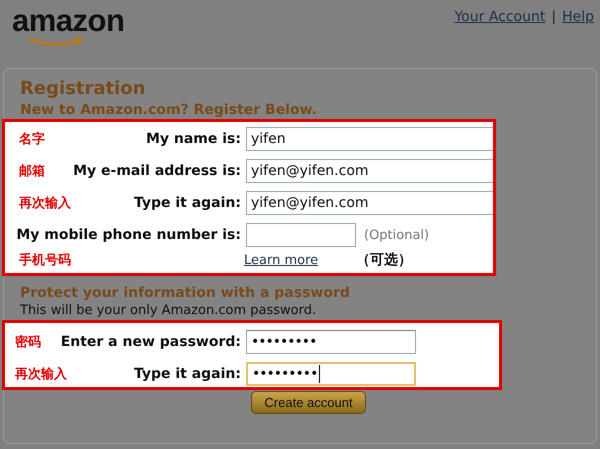 The image size is (600, 449). Describe the element at coordinates (169, 311) in the screenshot. I see `password-description: This will be your only Amazon.com password.` at that location.